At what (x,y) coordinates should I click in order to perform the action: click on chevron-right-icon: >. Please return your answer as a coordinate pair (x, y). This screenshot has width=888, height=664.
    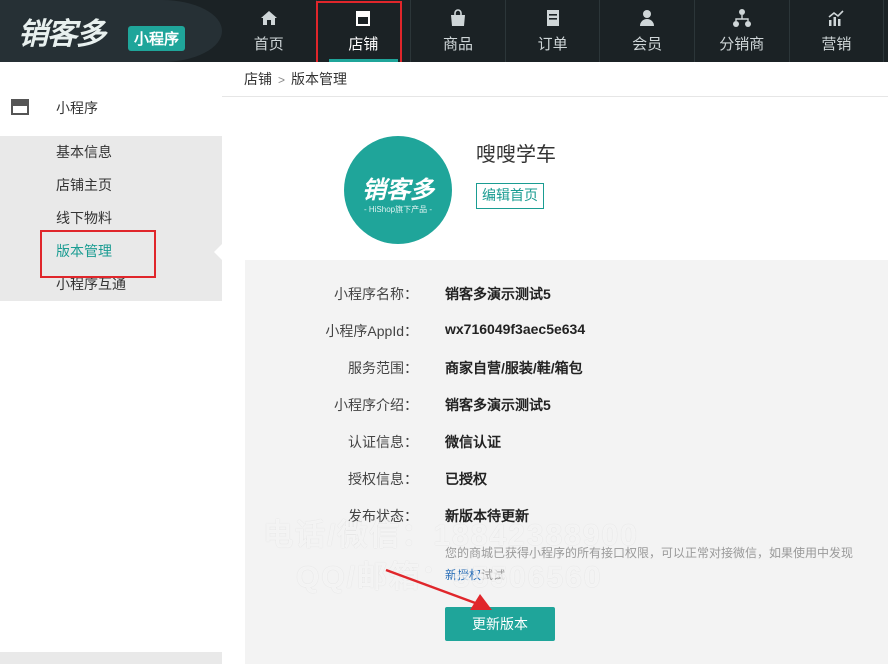
    Looking at the image, I should click on (282, 80).